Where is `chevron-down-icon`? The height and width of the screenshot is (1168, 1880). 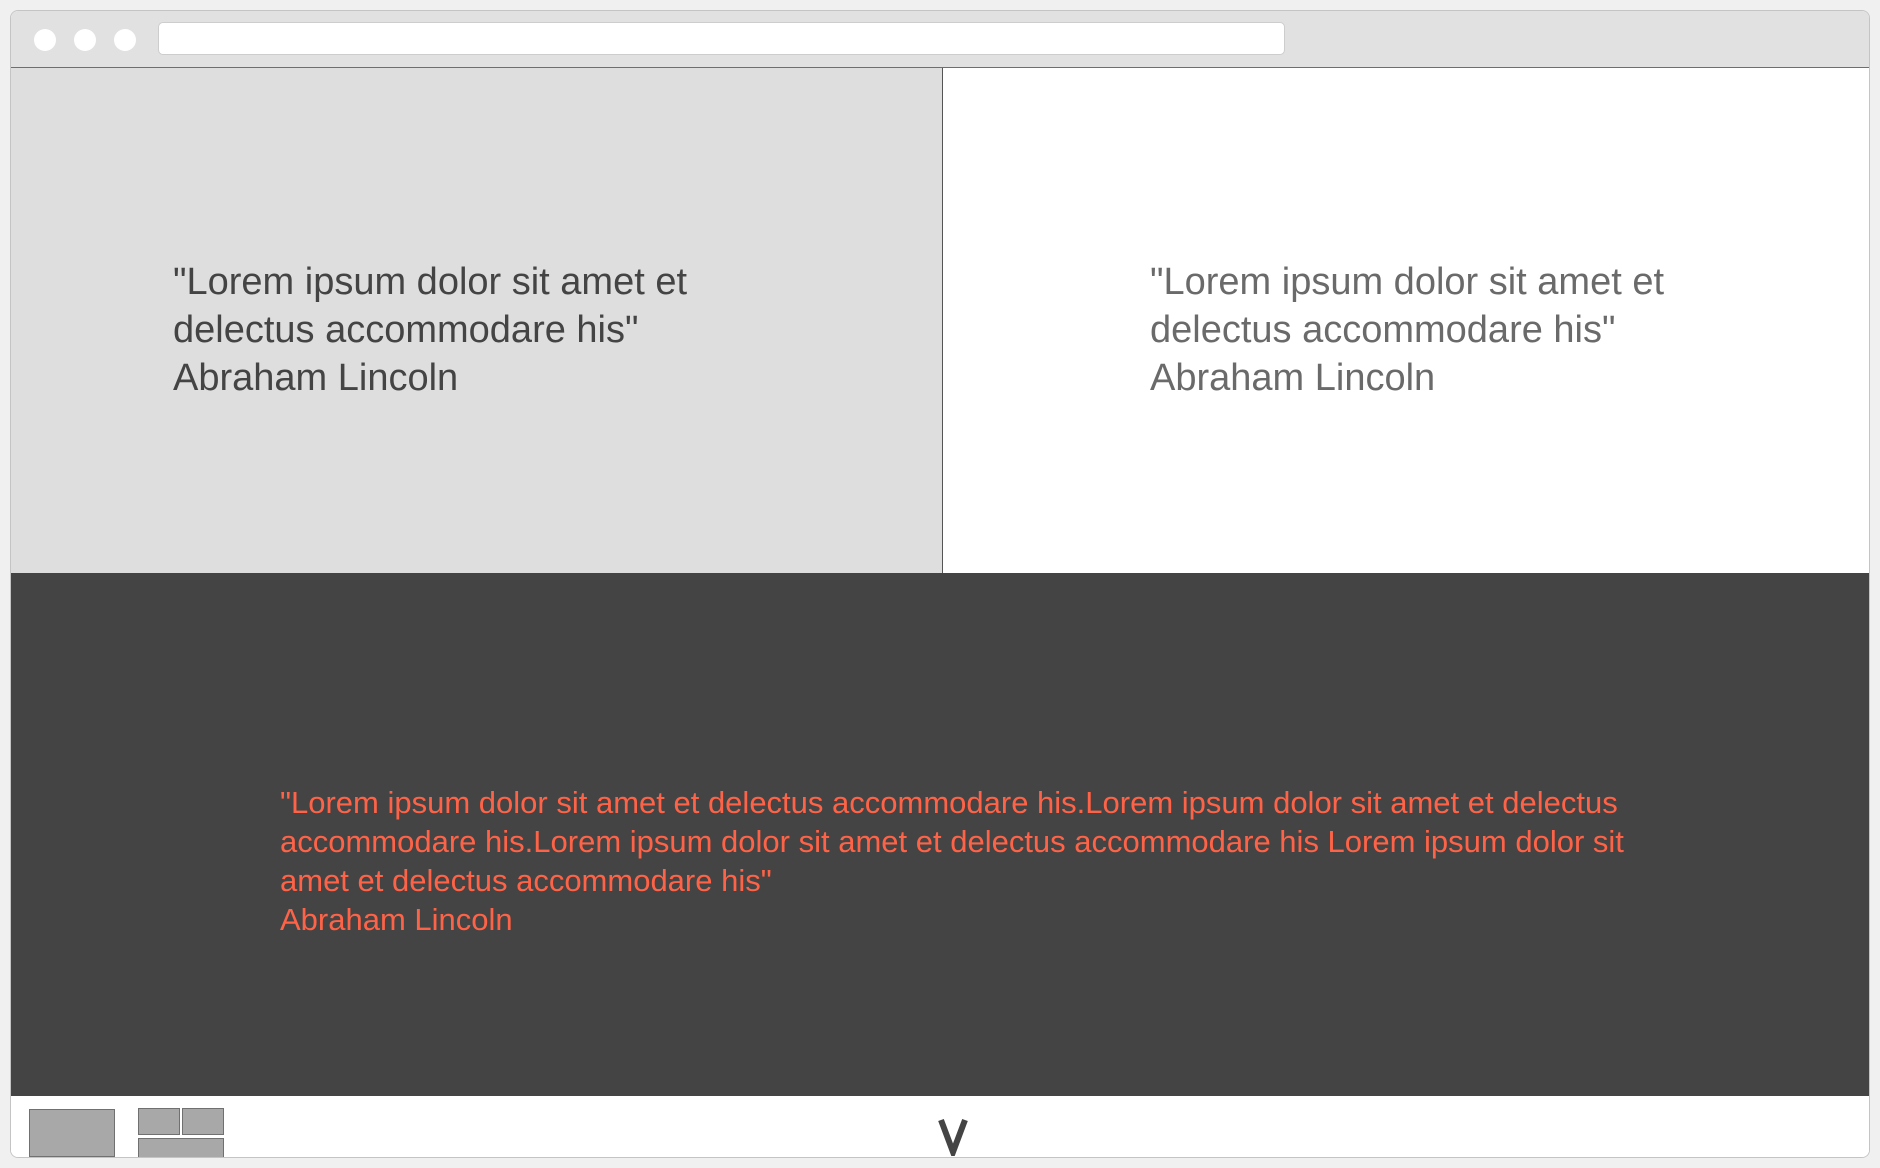 chevron-down-icon is located at coordinates (953, 1136).